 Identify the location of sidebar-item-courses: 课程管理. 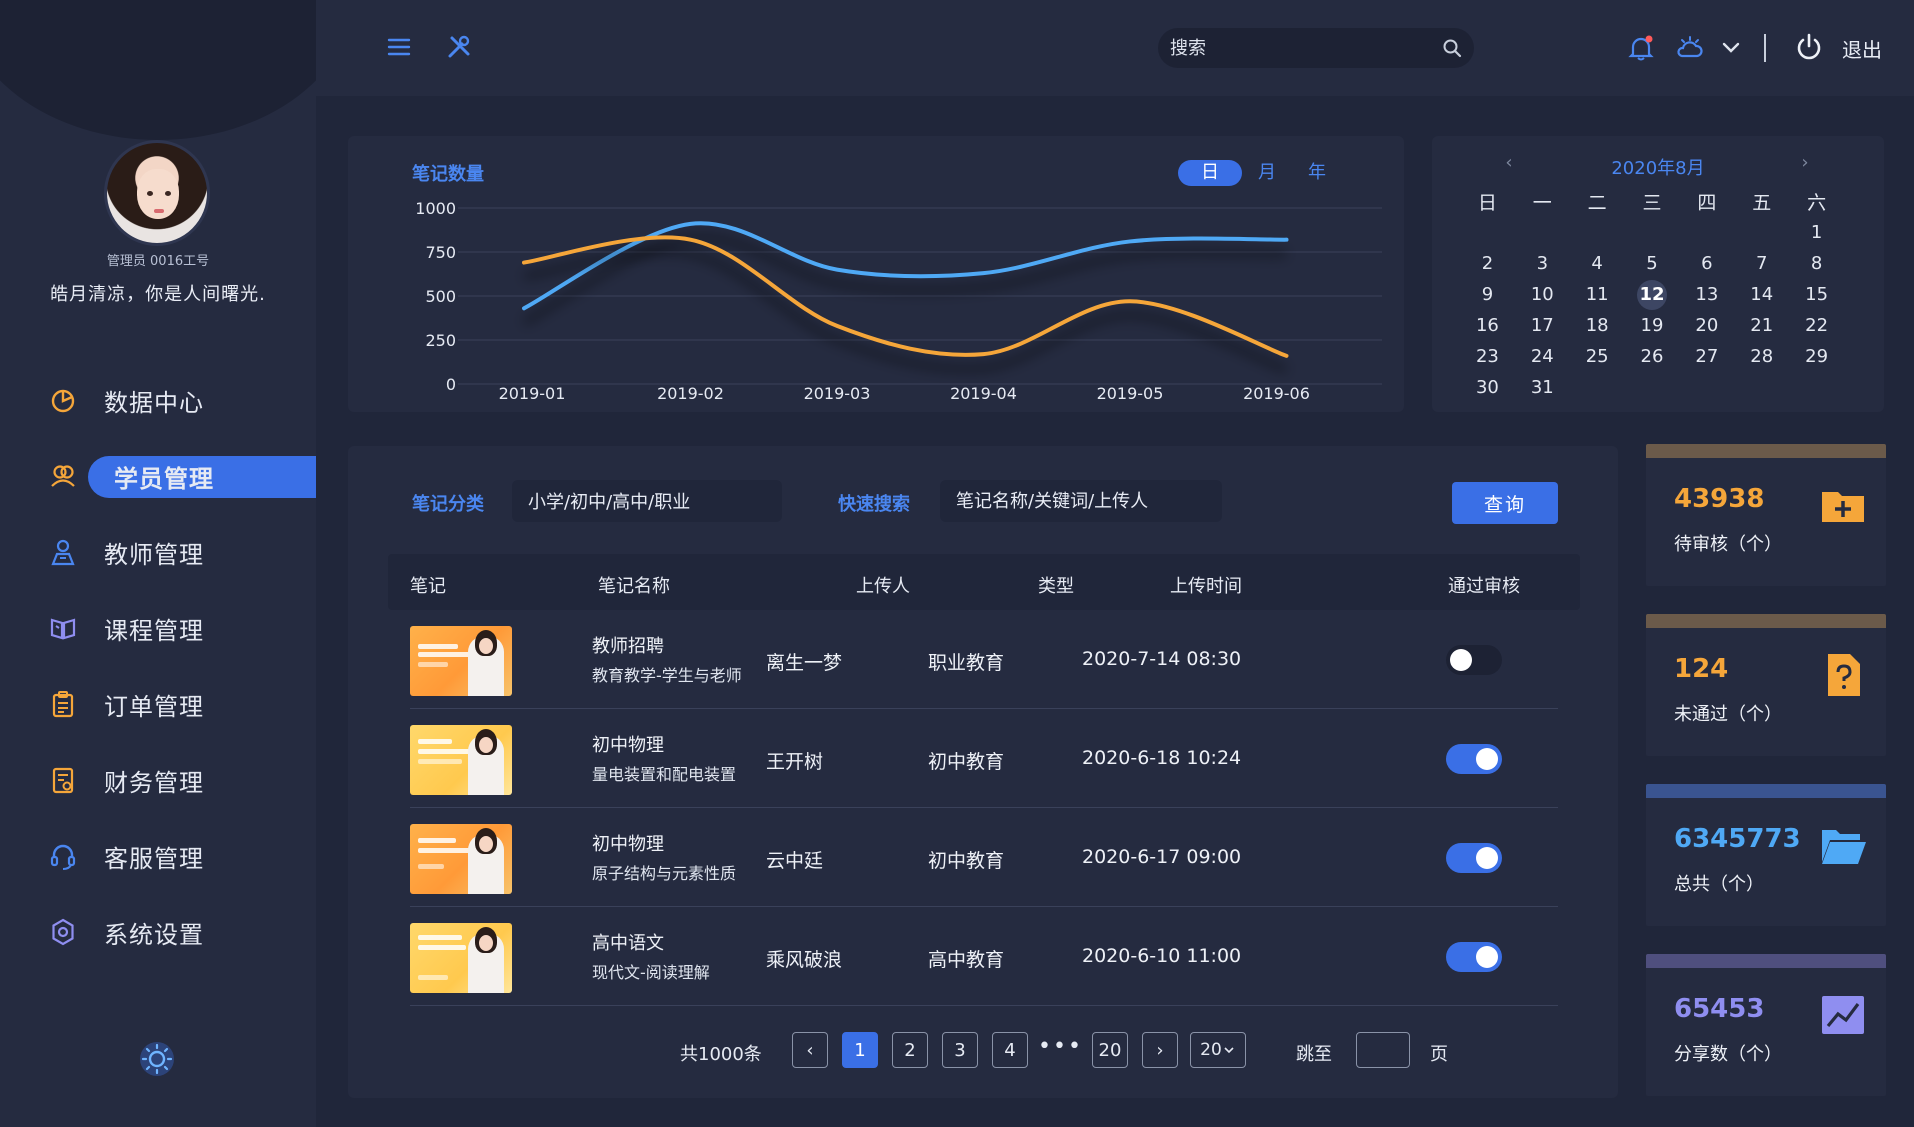
(158, 628).